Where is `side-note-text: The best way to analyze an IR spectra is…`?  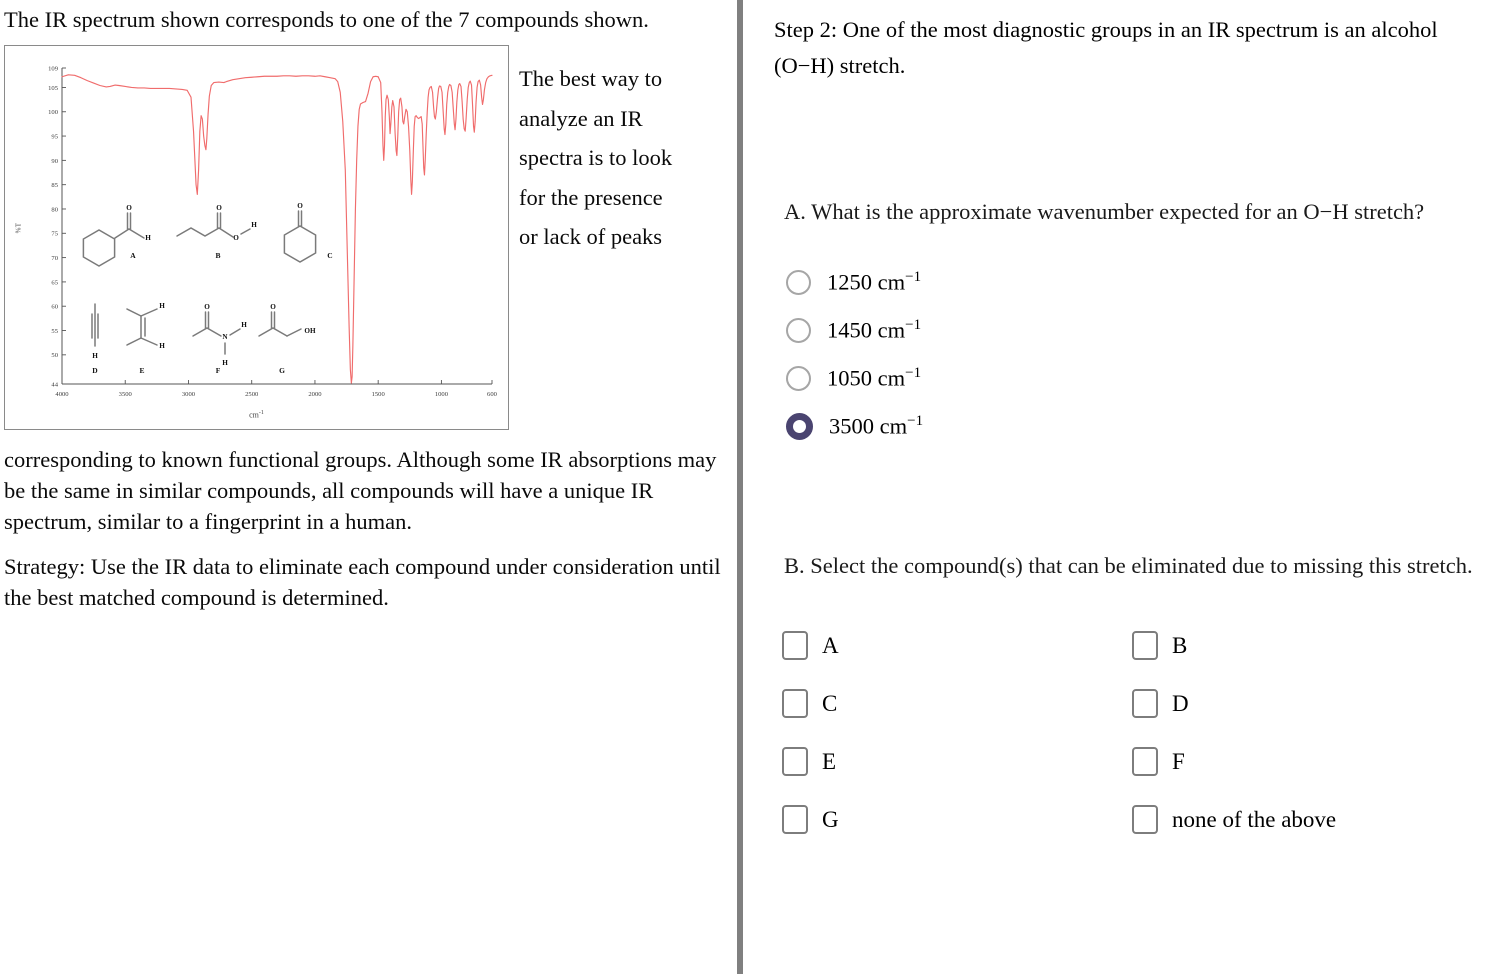
side-note-text: The best way to analyze an IR spectra is… is located at coordinates (596, 157).